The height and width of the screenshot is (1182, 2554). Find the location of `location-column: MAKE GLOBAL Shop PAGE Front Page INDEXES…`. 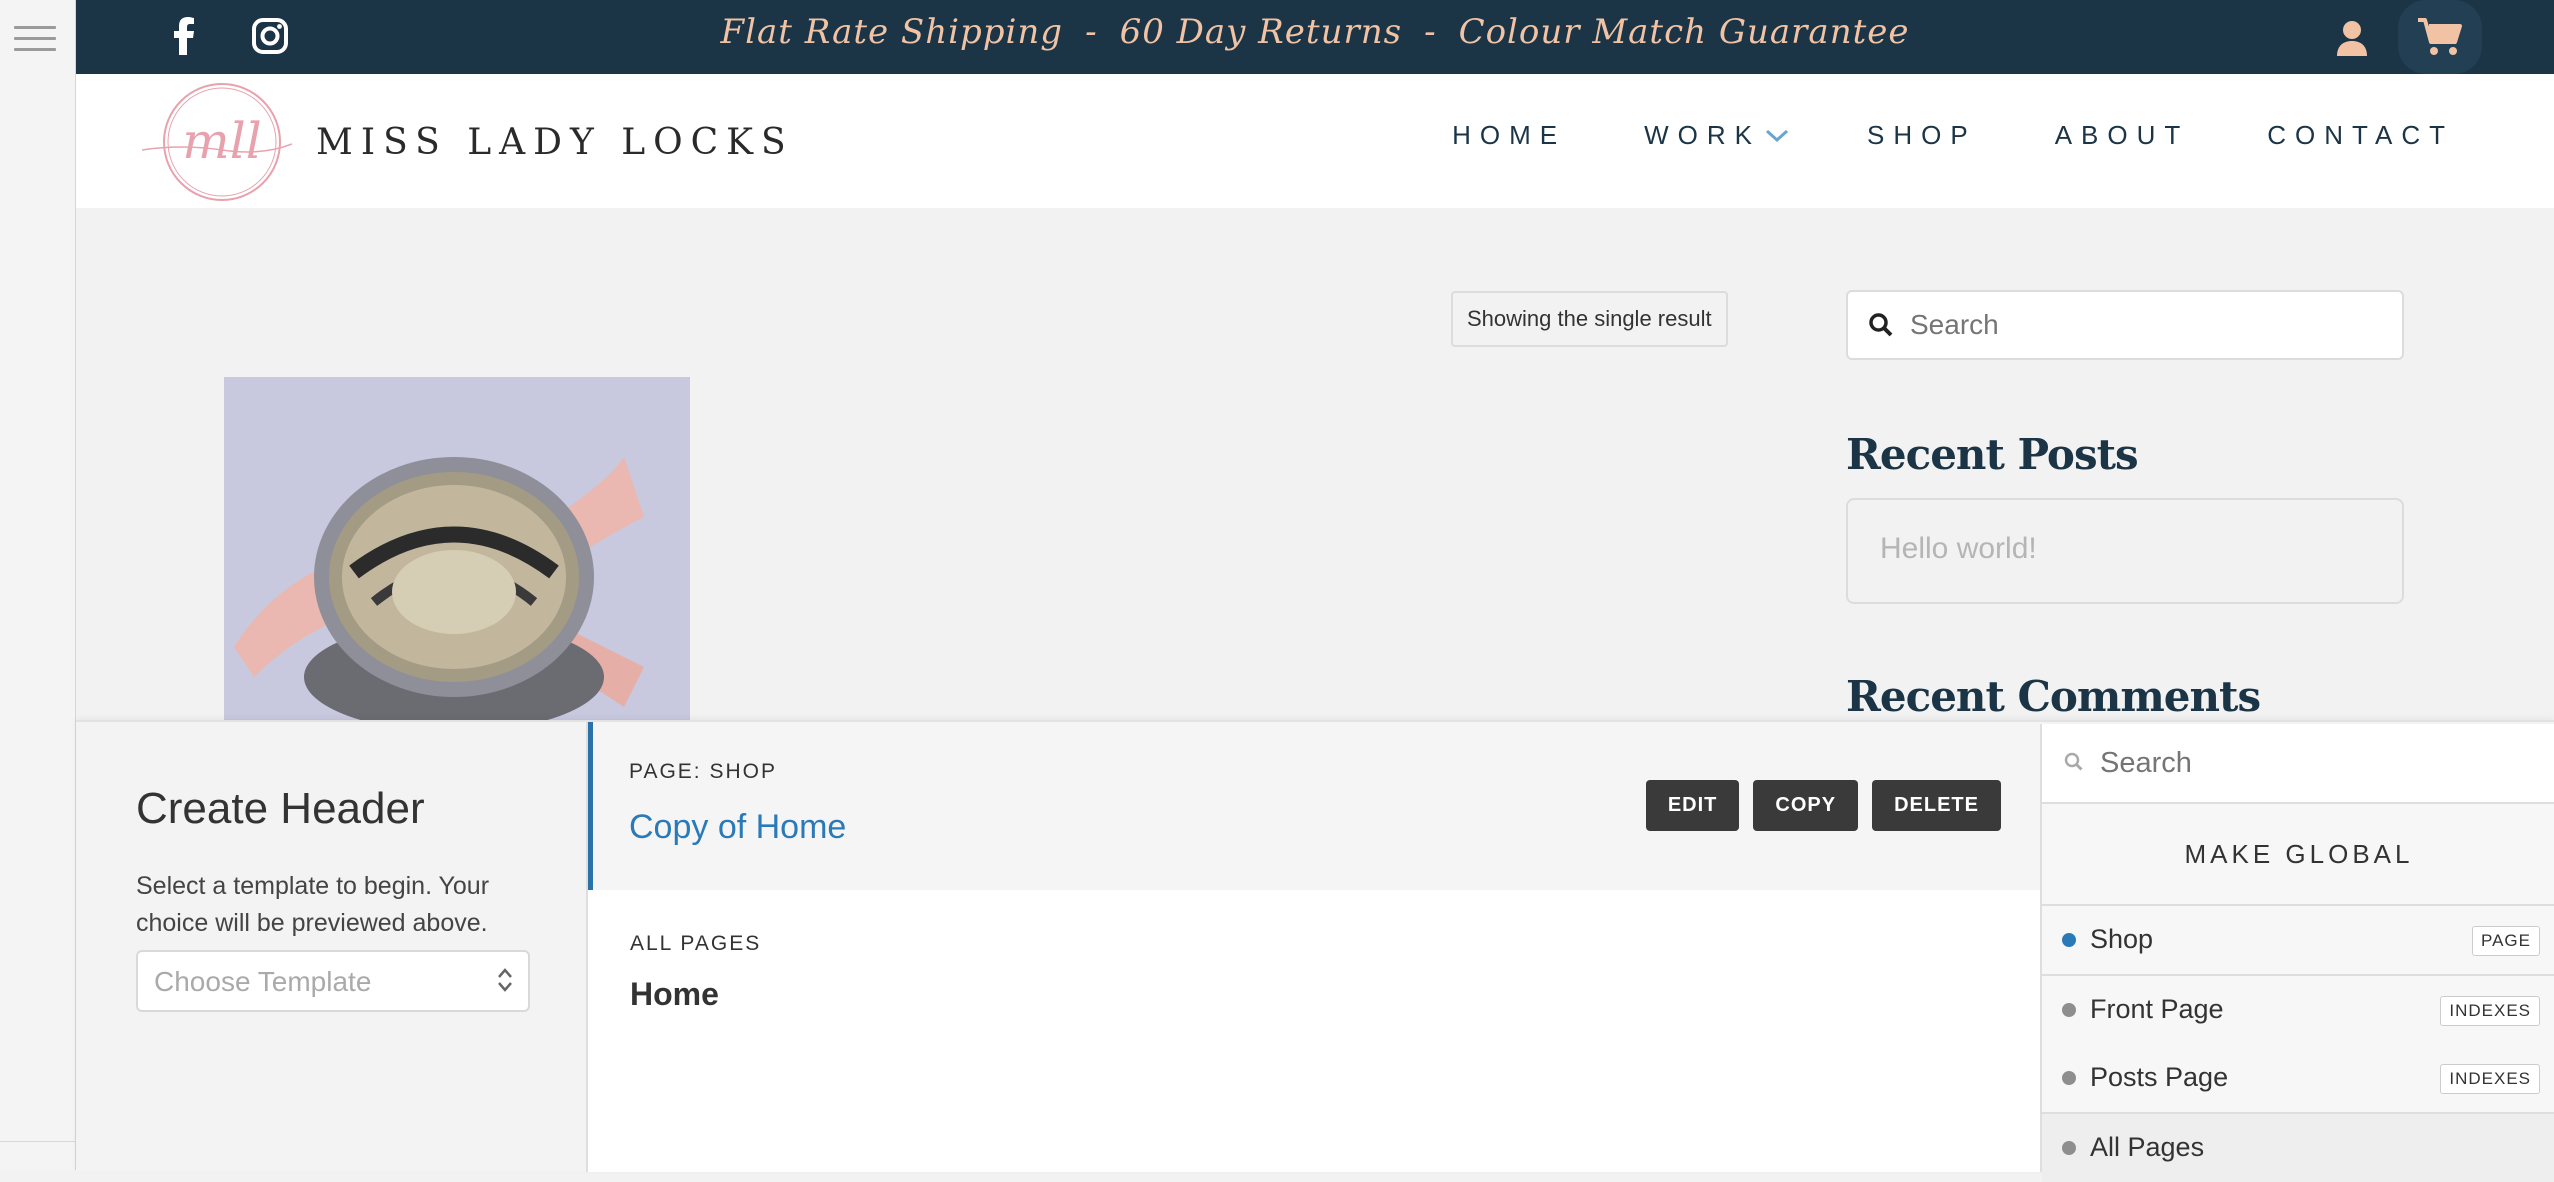

location-column: MAKE GLOBAL Shop PAGE Front Page INDEXES… is located at coordinates (2297, 953).